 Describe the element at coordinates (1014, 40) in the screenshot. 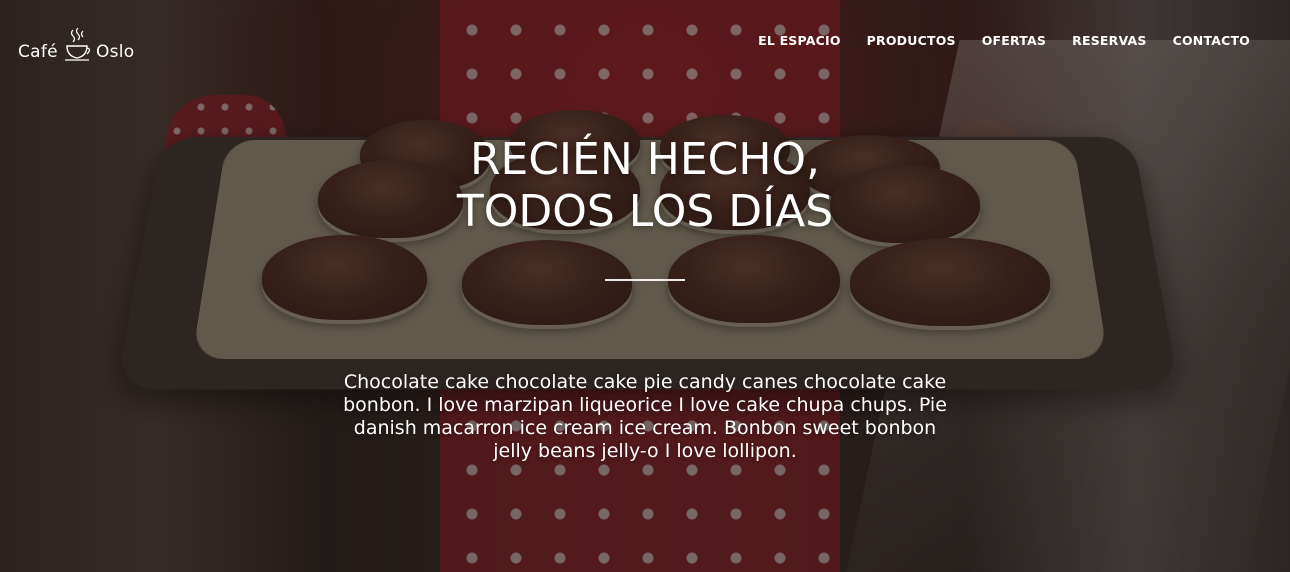

I see `nav-item-ofertas: OFERTAS` at that location.